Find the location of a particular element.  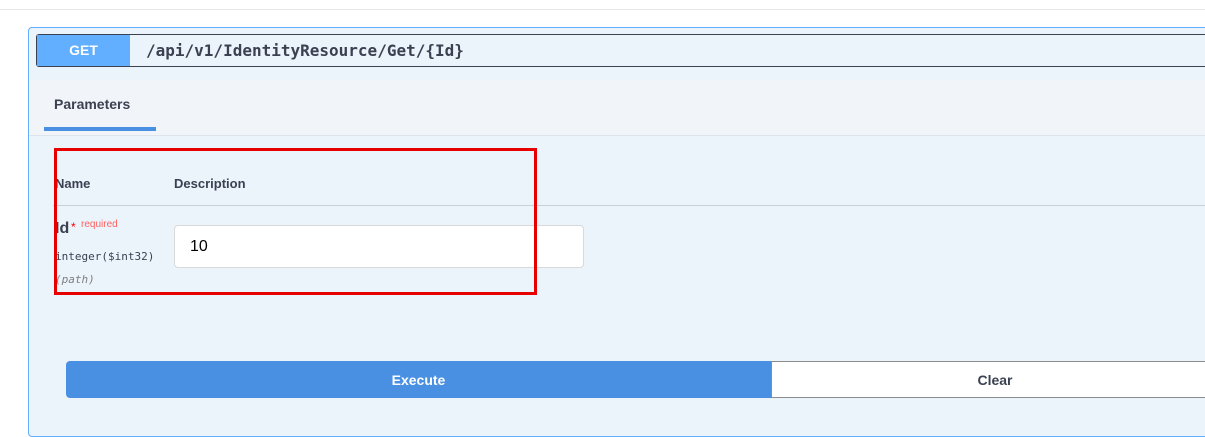

required-star: * is located at coordinates (73, 227).